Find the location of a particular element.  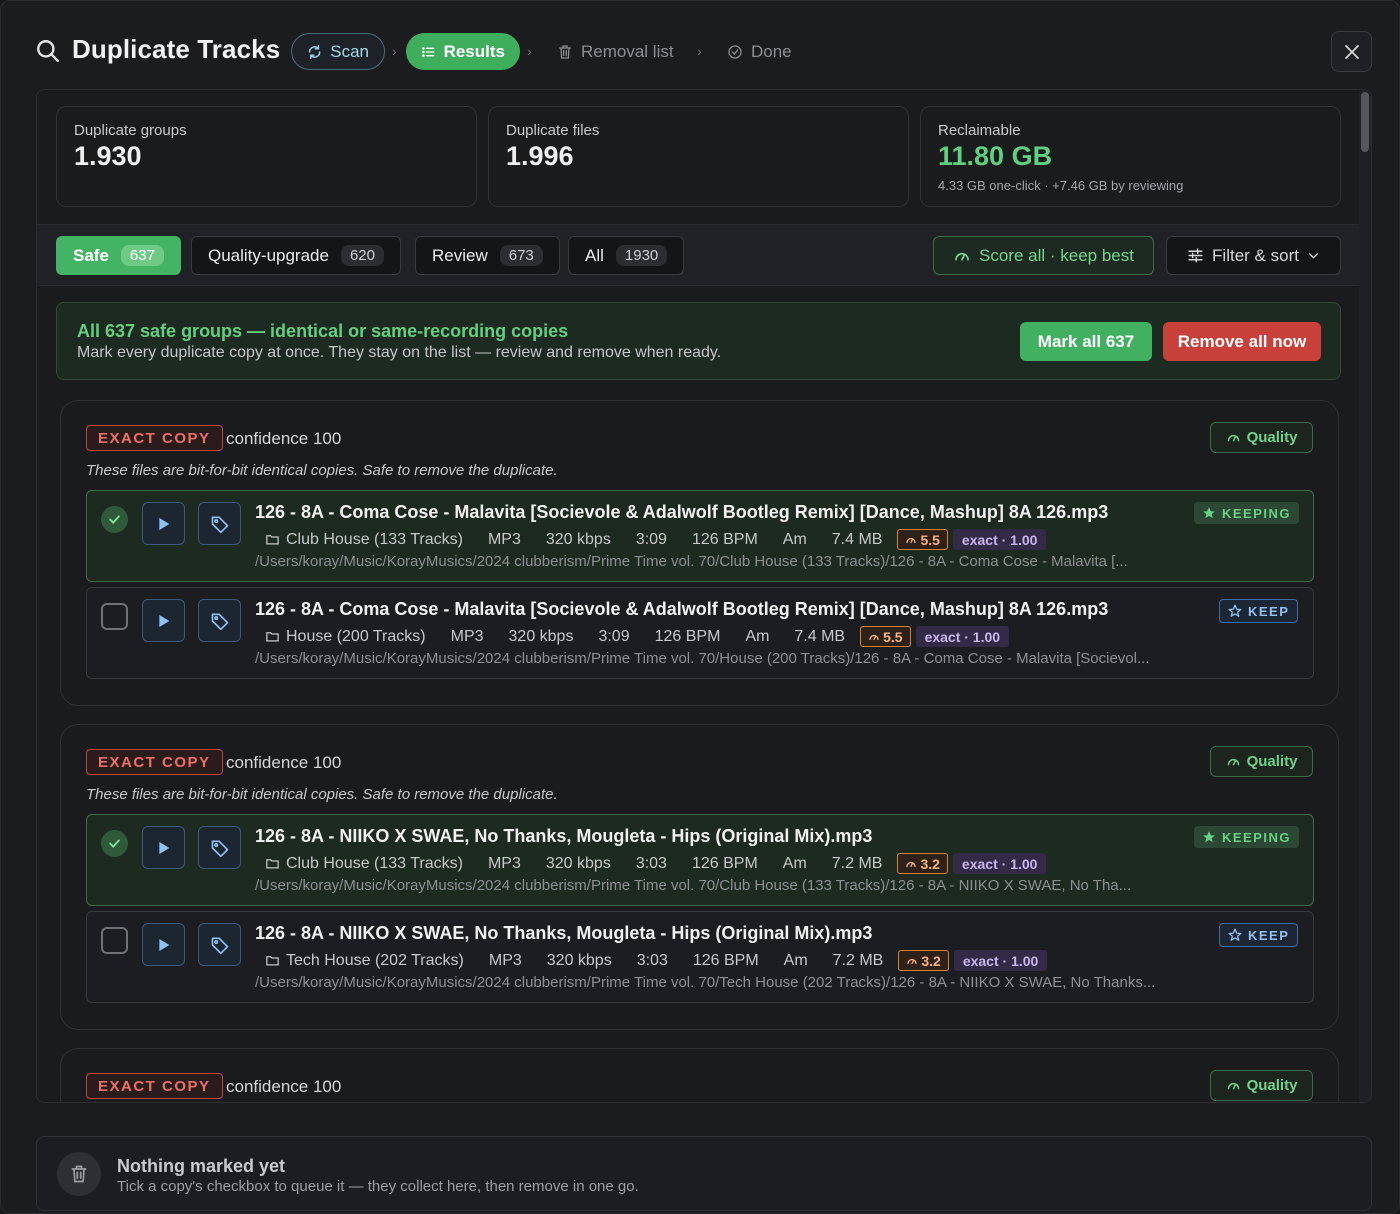

folder-label: Tech House (202 Tracks) is located at coordinates (375, 960).